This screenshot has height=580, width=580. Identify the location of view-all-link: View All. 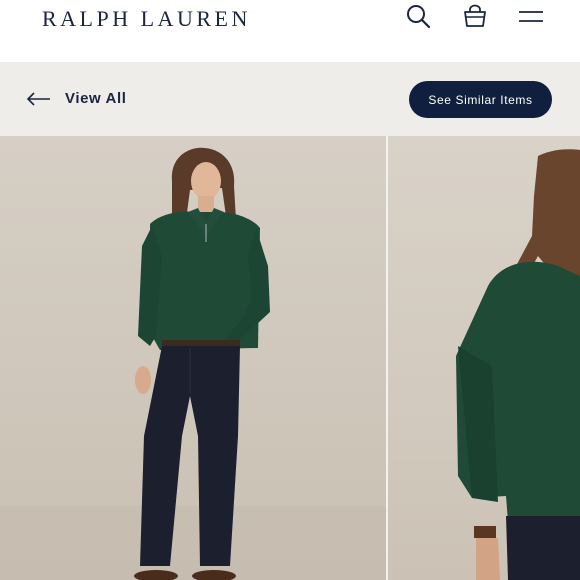
(77, 98).